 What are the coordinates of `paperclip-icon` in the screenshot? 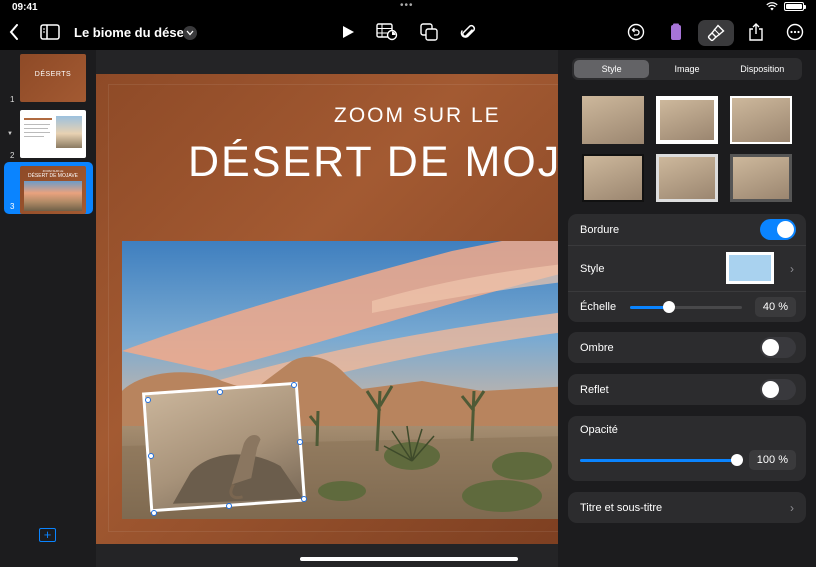 It's located at (468, 32).